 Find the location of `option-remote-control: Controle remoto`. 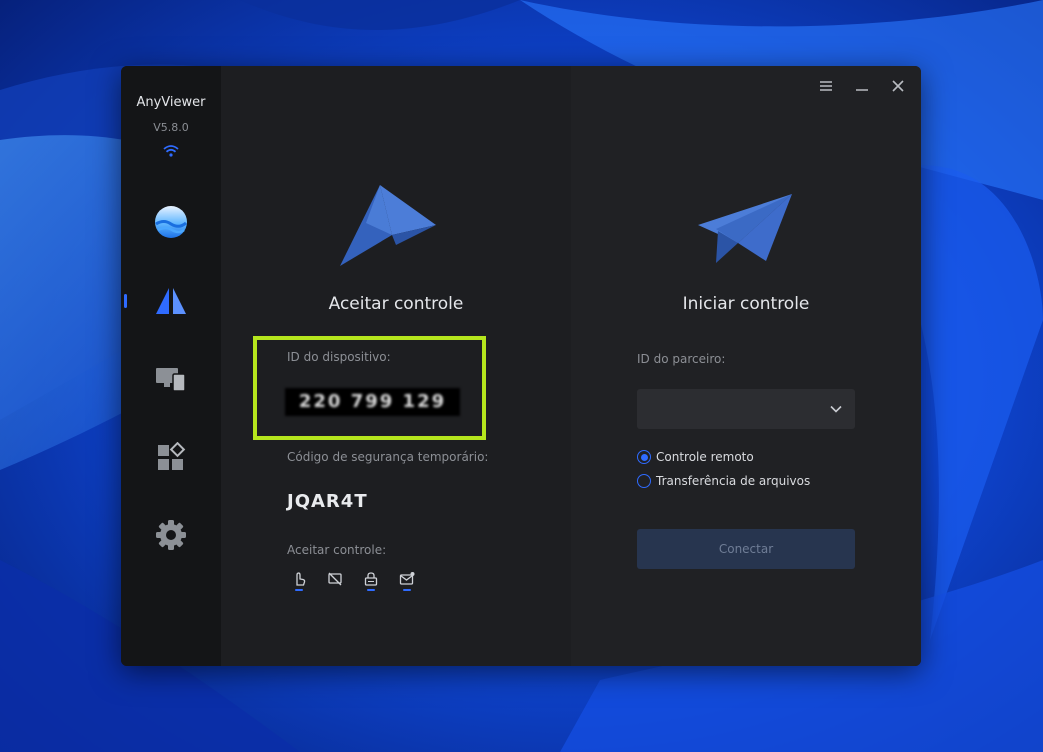

option-remote-control: Controle remoto is located at coordinates (695, 457).